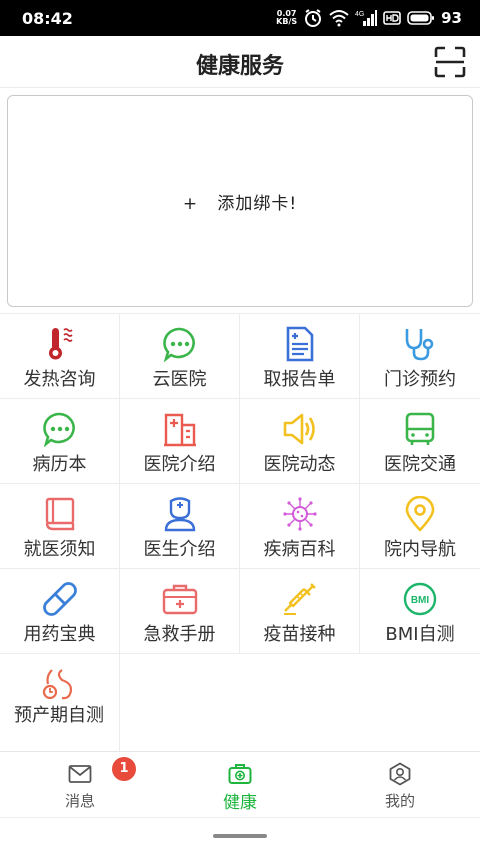  I want to click on service-hospital-intro: 医院介绍, so click(180, 441).